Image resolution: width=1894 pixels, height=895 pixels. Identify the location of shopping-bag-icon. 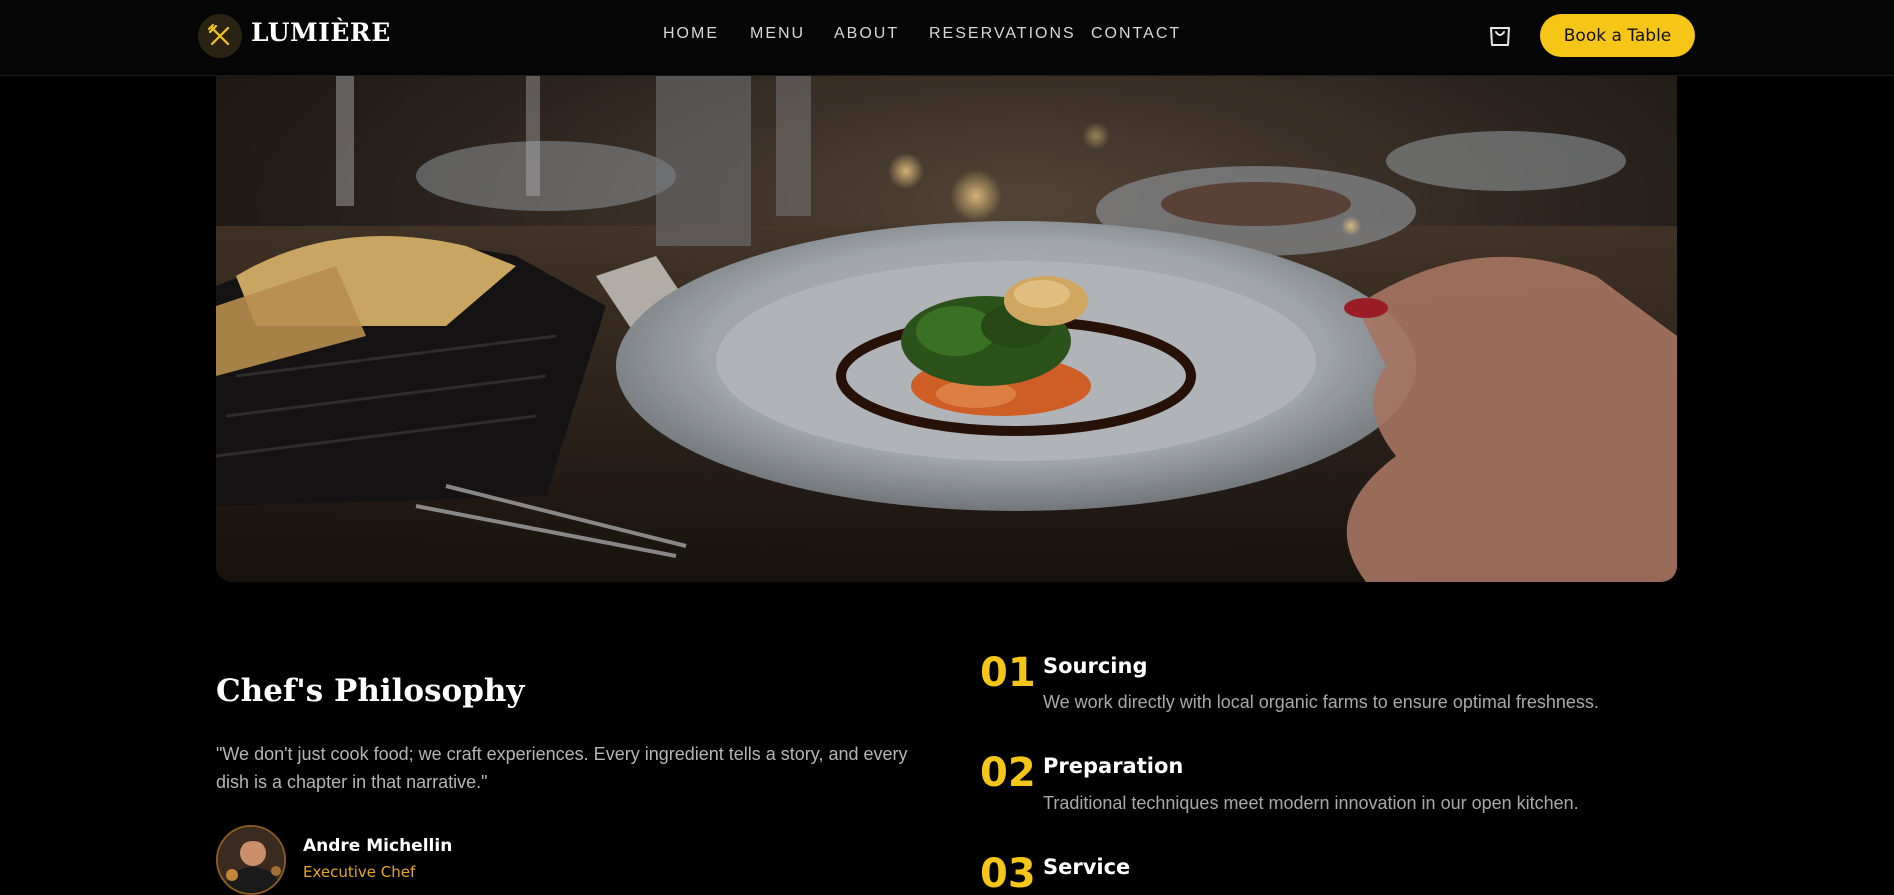
(1500, 36).